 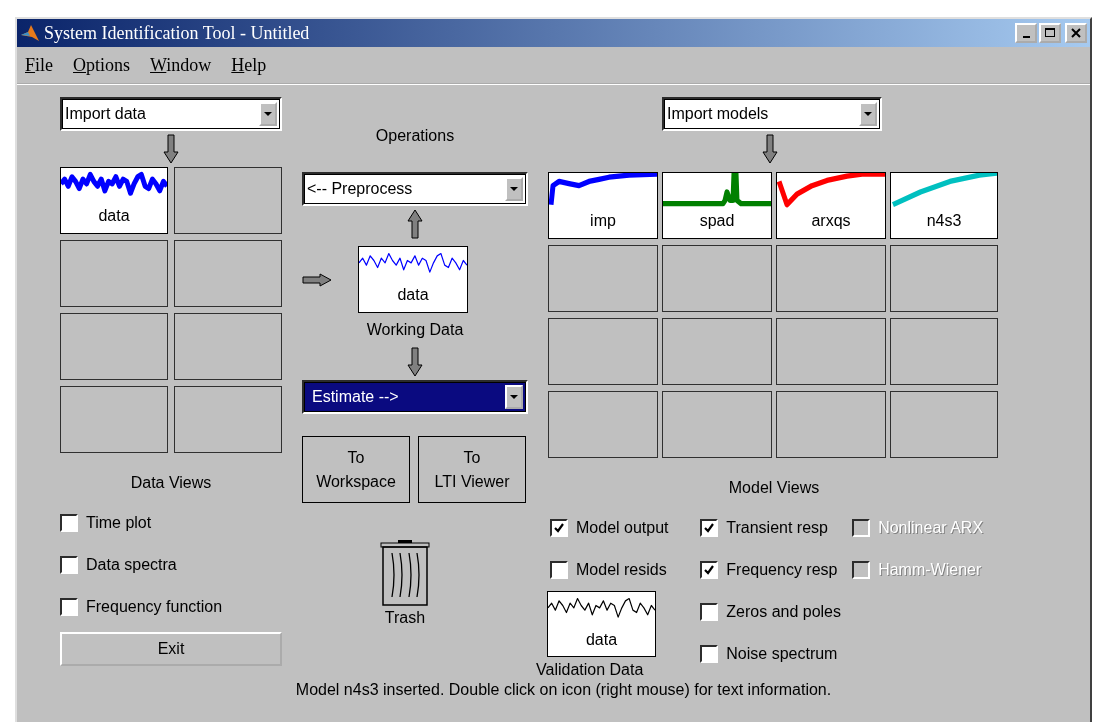 I want to click on section-heading: Operations, so click(x=415, y=136).